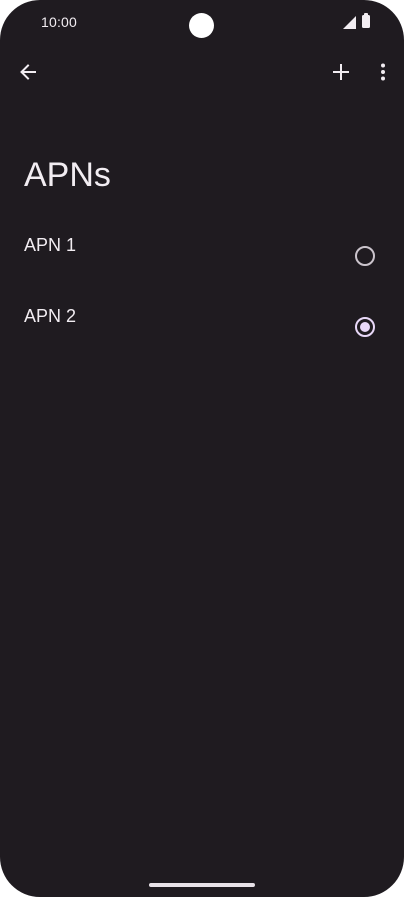  I want to click on back-button, so click(28, 72).